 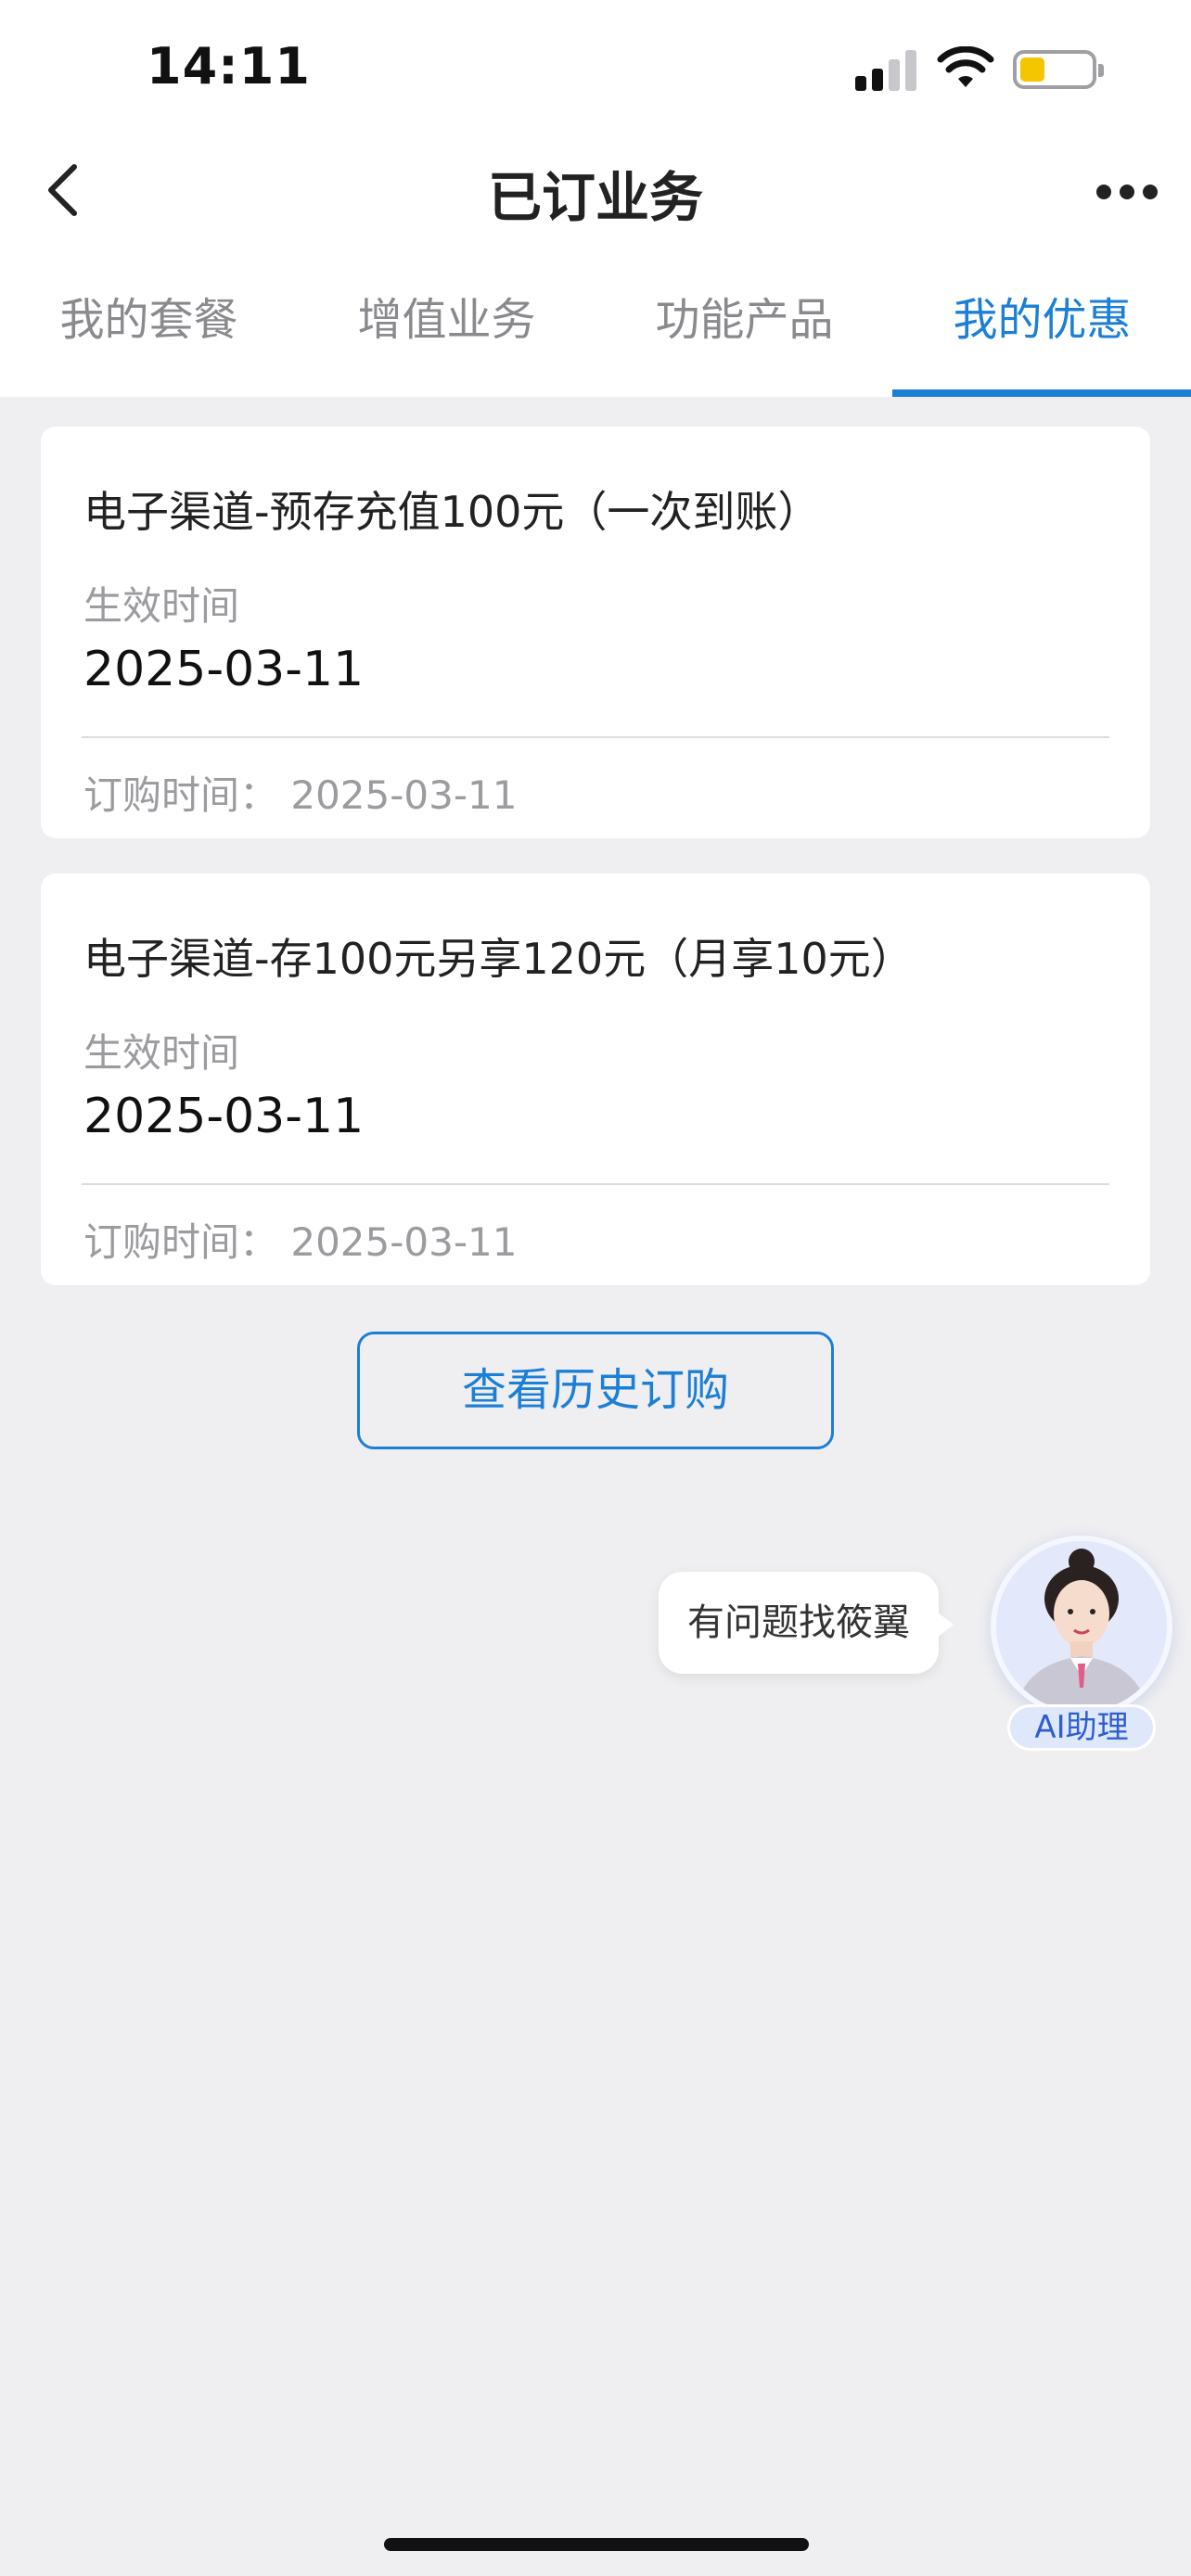 I want to click on page-title: 已订业务, so click(x=595, y=197).